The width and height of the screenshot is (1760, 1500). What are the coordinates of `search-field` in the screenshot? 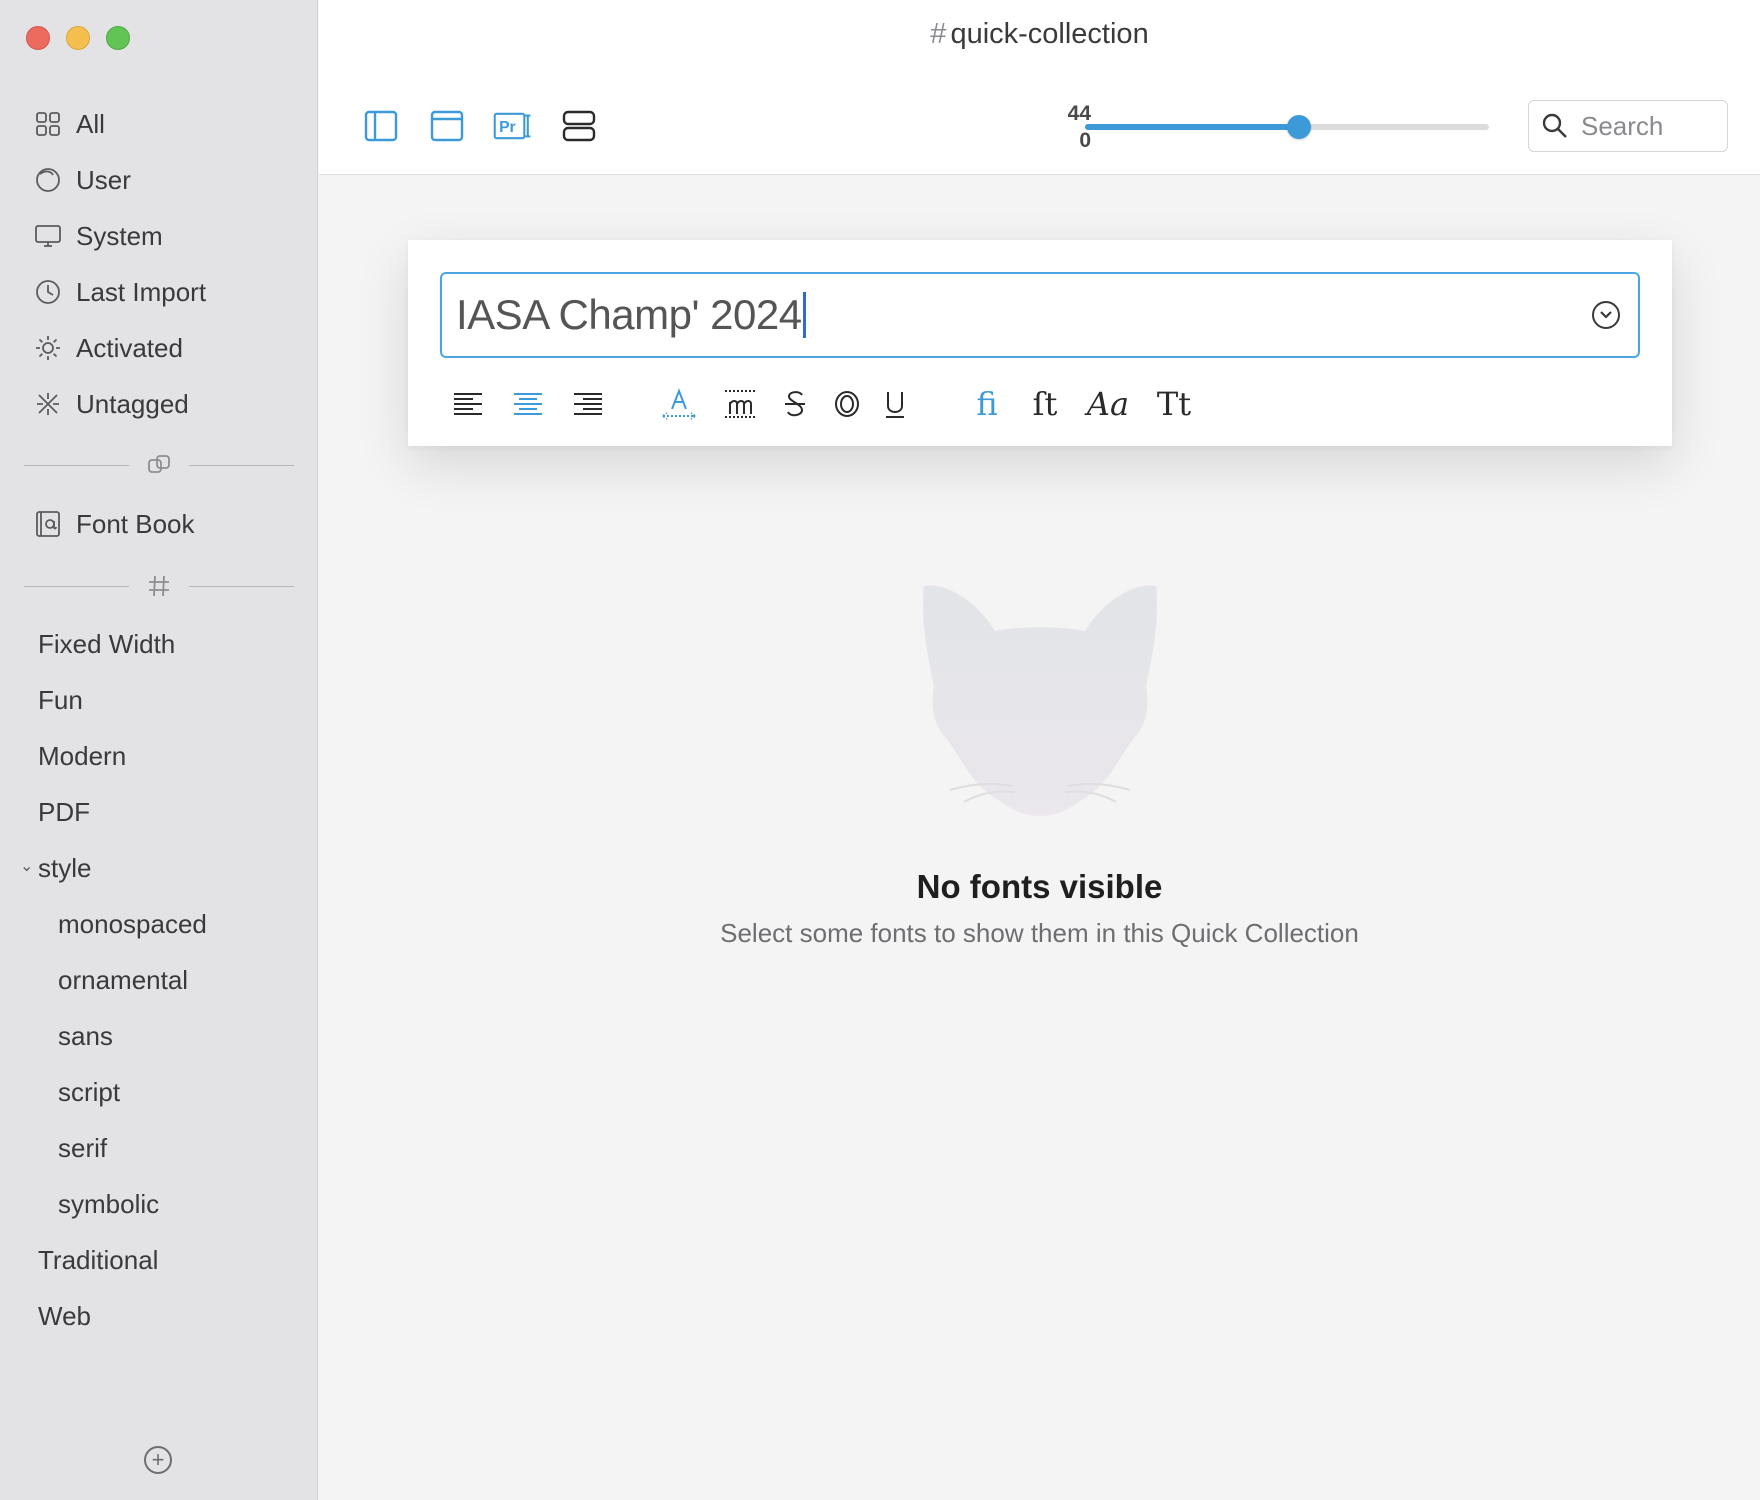 It's located at (1628, 126).